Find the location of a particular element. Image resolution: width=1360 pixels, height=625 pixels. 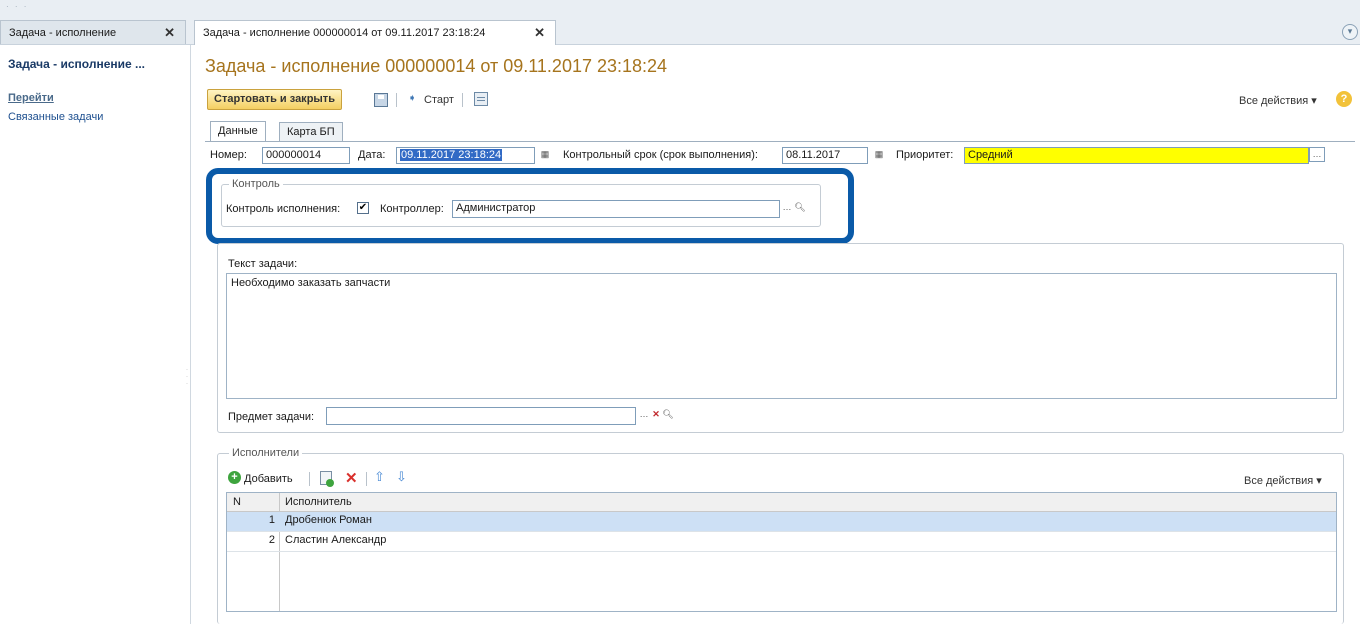

date-field: 09.11.2017 23:18:24 is located at coordinates (465, 155).